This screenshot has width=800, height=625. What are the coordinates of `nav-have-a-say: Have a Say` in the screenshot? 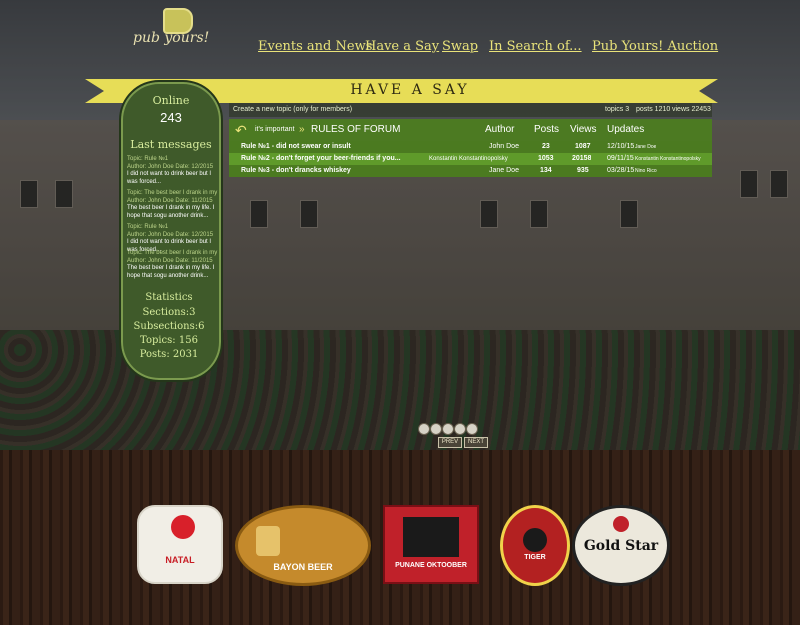 It's located at (402, 46).